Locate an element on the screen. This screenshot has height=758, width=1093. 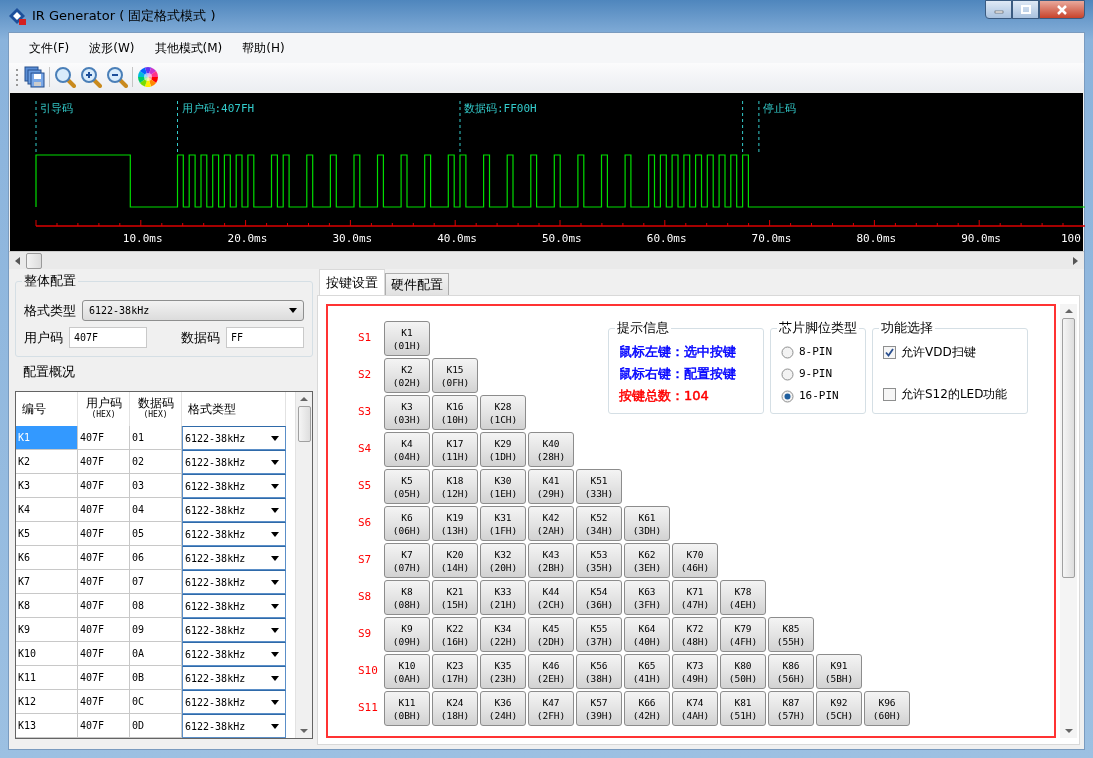
key-button: K85 (55H) is located at coordinates (791, 634).